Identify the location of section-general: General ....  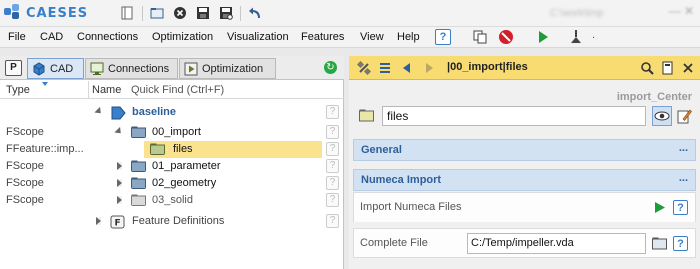
(524, 150).